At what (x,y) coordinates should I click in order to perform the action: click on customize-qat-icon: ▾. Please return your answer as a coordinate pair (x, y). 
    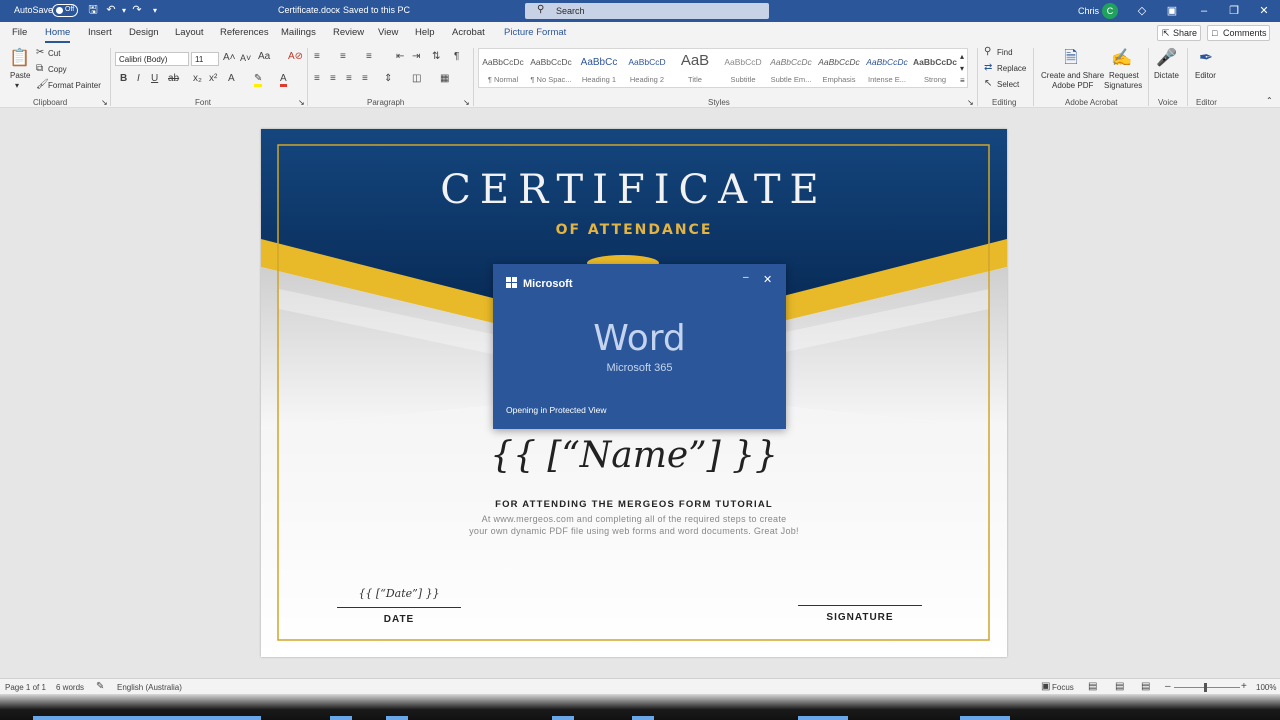
    Looking at the image, I should click on (155, 10).